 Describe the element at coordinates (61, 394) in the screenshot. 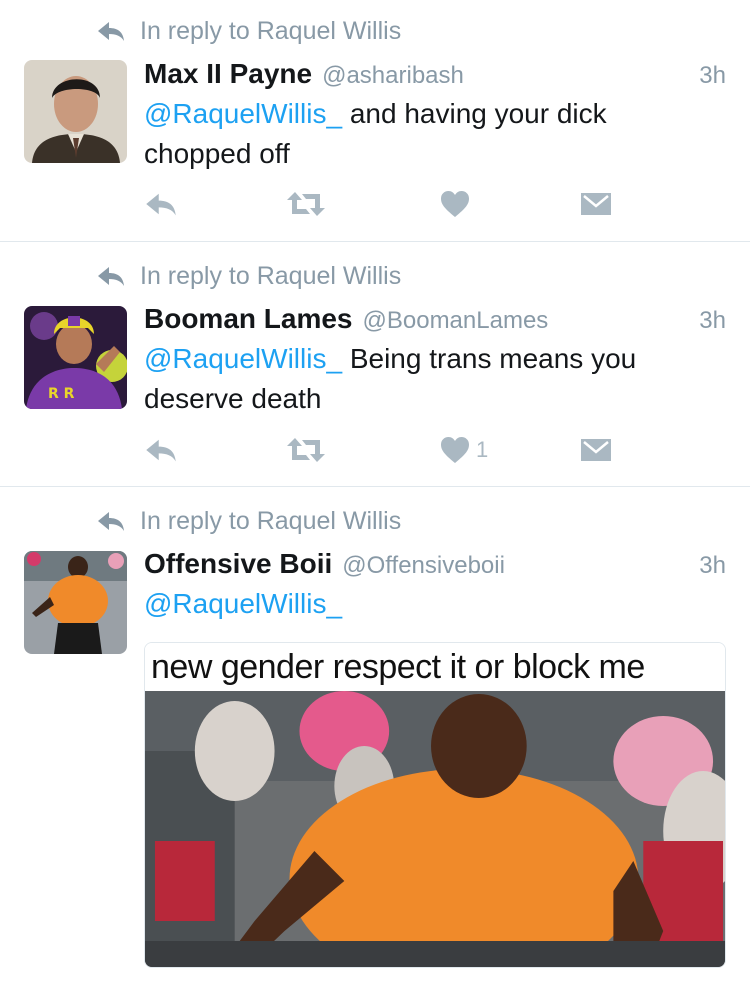

I see `svg-text: R R` at that location.